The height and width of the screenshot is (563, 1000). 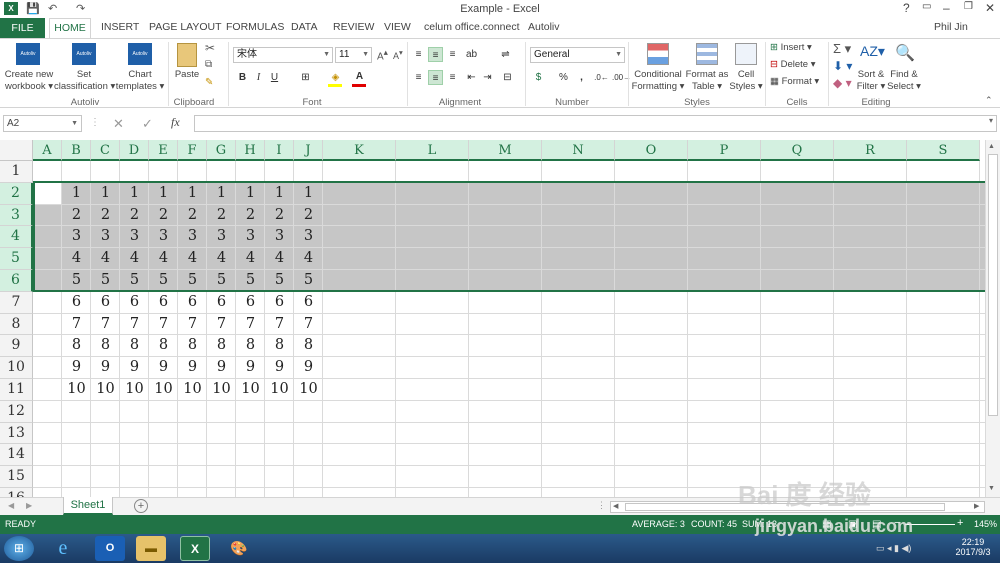 What do you see at coordinates (621, 77) in the screenshot?
I see `decrease-decimal-icon: .00→` at bounding box center [621, 77].